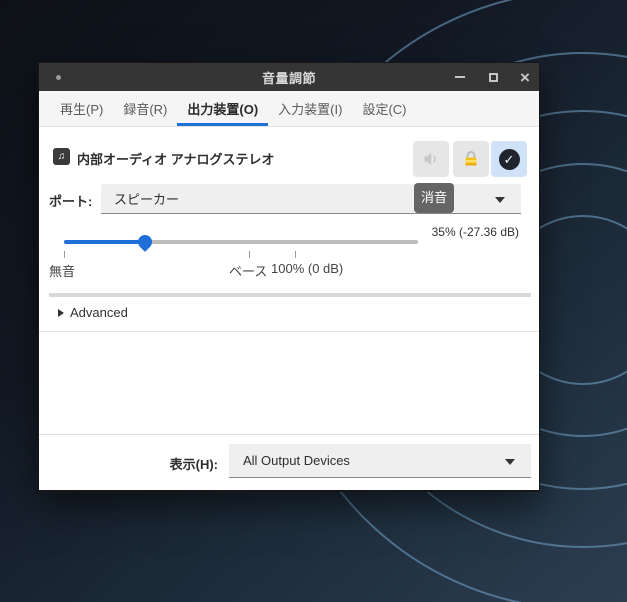 The height and width of the screenshot is (602, 627). Describe the element at coordinates (99, 312) in the screenshot. I see `advanced-label: Advanced` at that location.